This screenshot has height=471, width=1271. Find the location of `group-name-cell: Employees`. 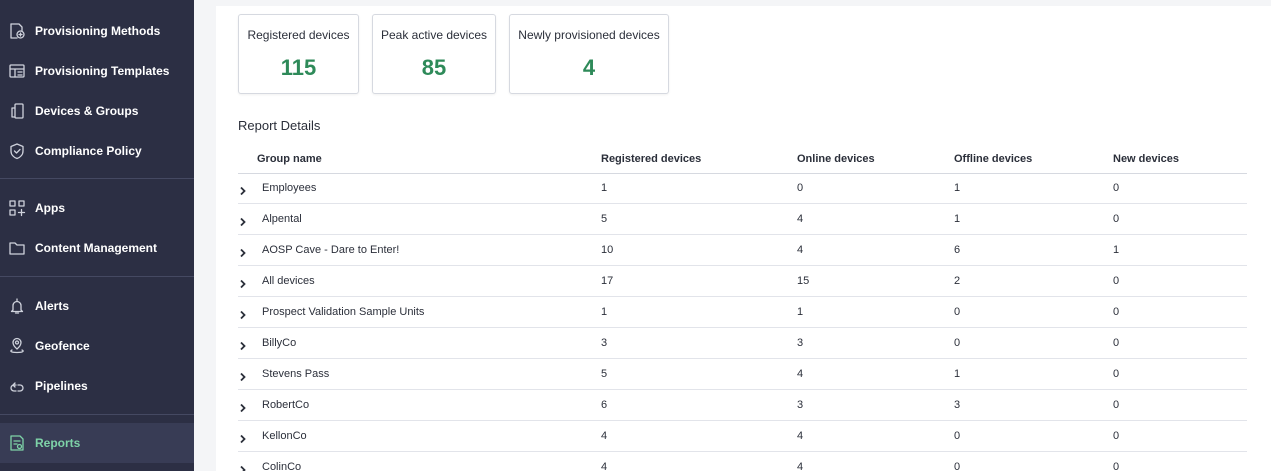

group-name-cell: Employees is located at coordinates (289, 188).